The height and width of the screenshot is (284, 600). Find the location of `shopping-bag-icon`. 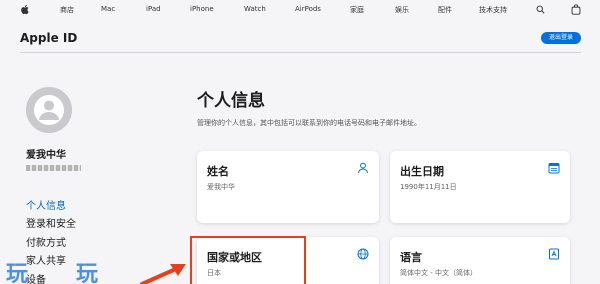

shopping-bag-icon is located at coordinates (576, 9).